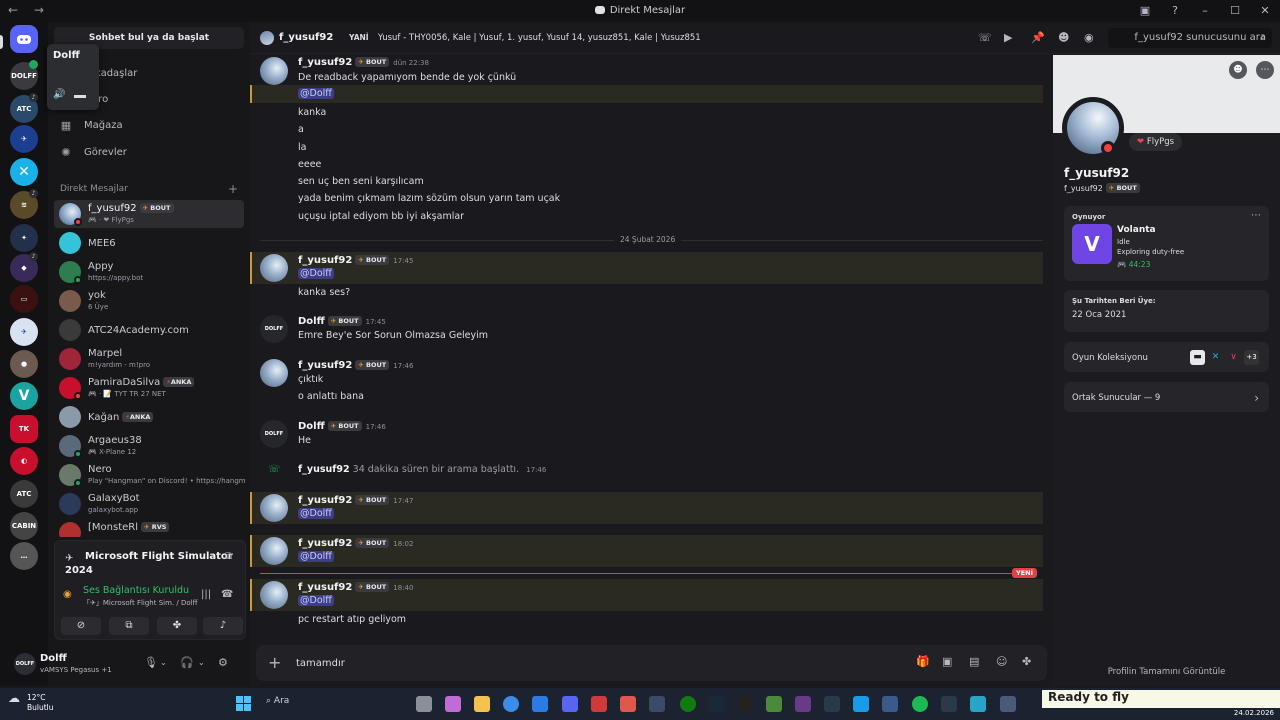 The width and height of the screenshot is (1280, 720). I want to click on recipient-name: f_yusuf92, so click(306, 37).